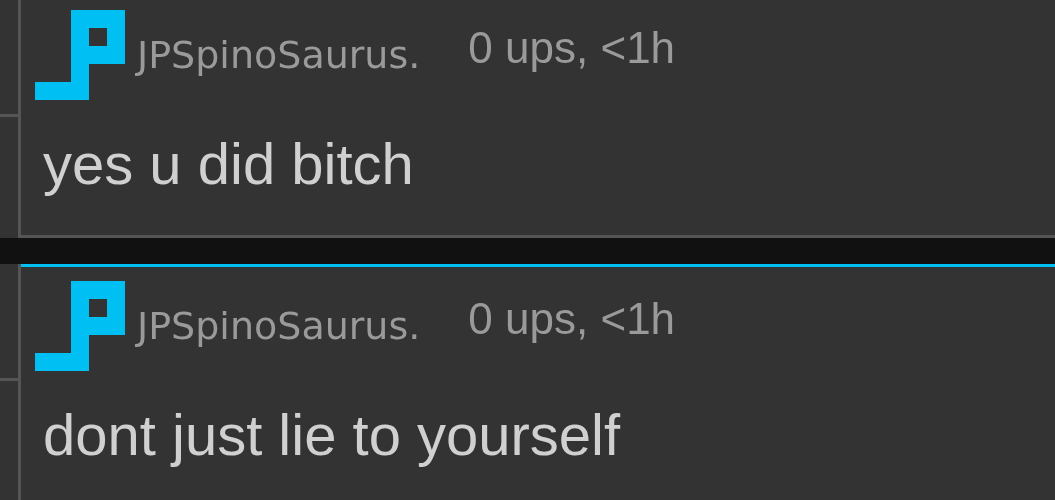 The height and width of the screenshot is (500, 1055). I want to click on comment-text: dont just lie to yourself, so click(332, 434).